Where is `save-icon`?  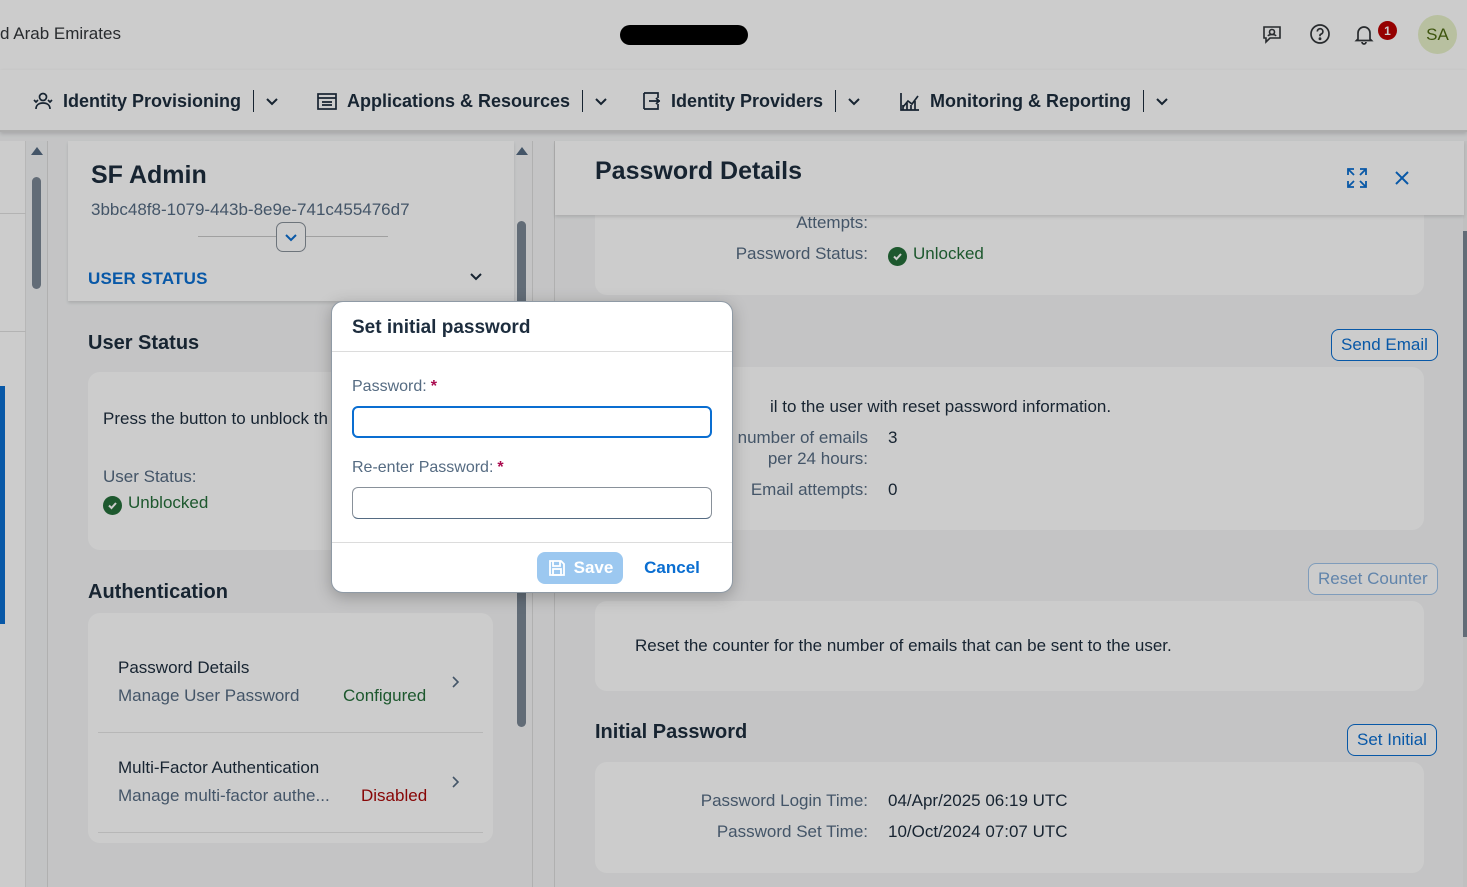
save-icon is located at coordinates (557, 568).